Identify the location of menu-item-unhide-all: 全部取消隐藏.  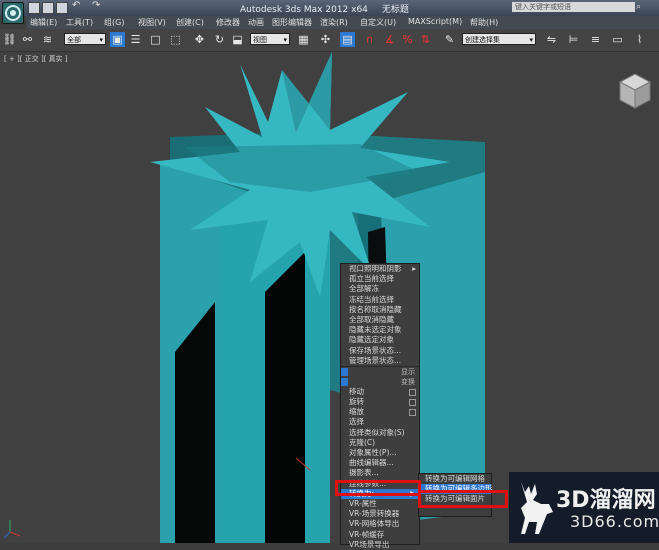
(380, 320).